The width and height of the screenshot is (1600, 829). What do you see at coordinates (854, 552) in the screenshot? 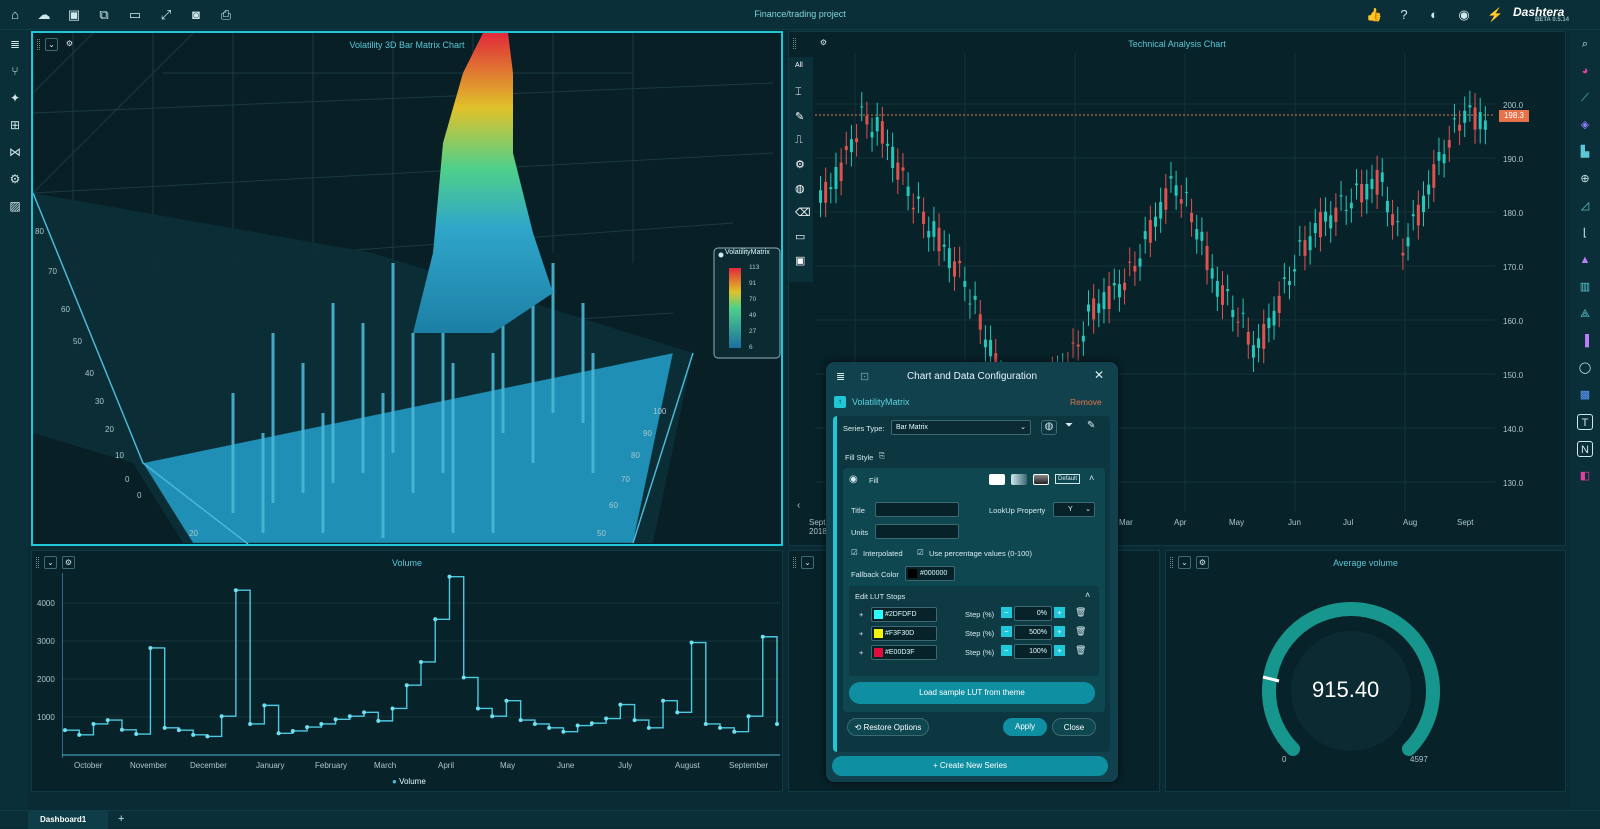
I see `interpolated-checkbox: ☑` at bounding box center [854, 552].